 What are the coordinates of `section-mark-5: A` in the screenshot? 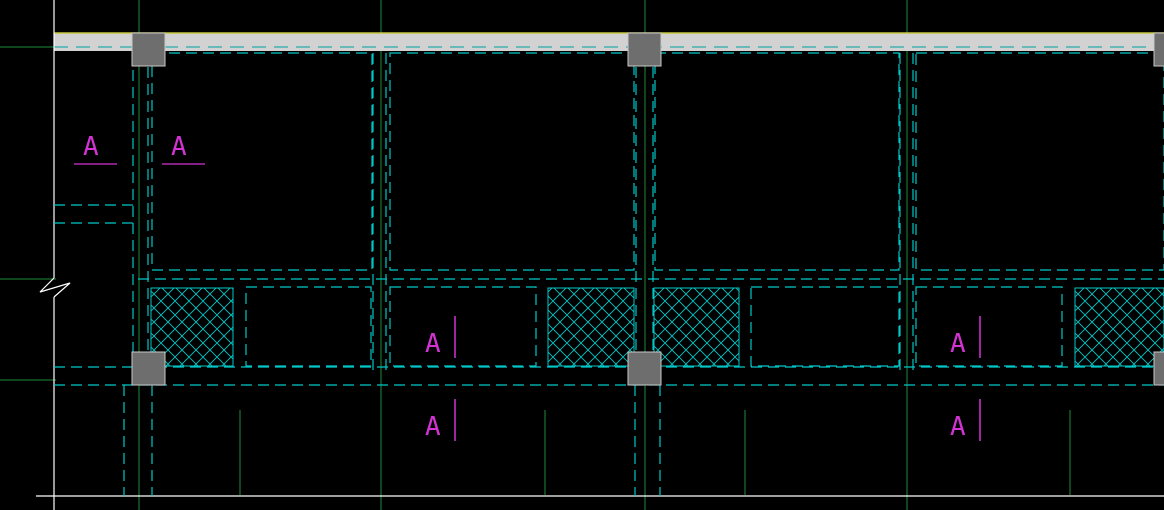 It's located at (965, 337).